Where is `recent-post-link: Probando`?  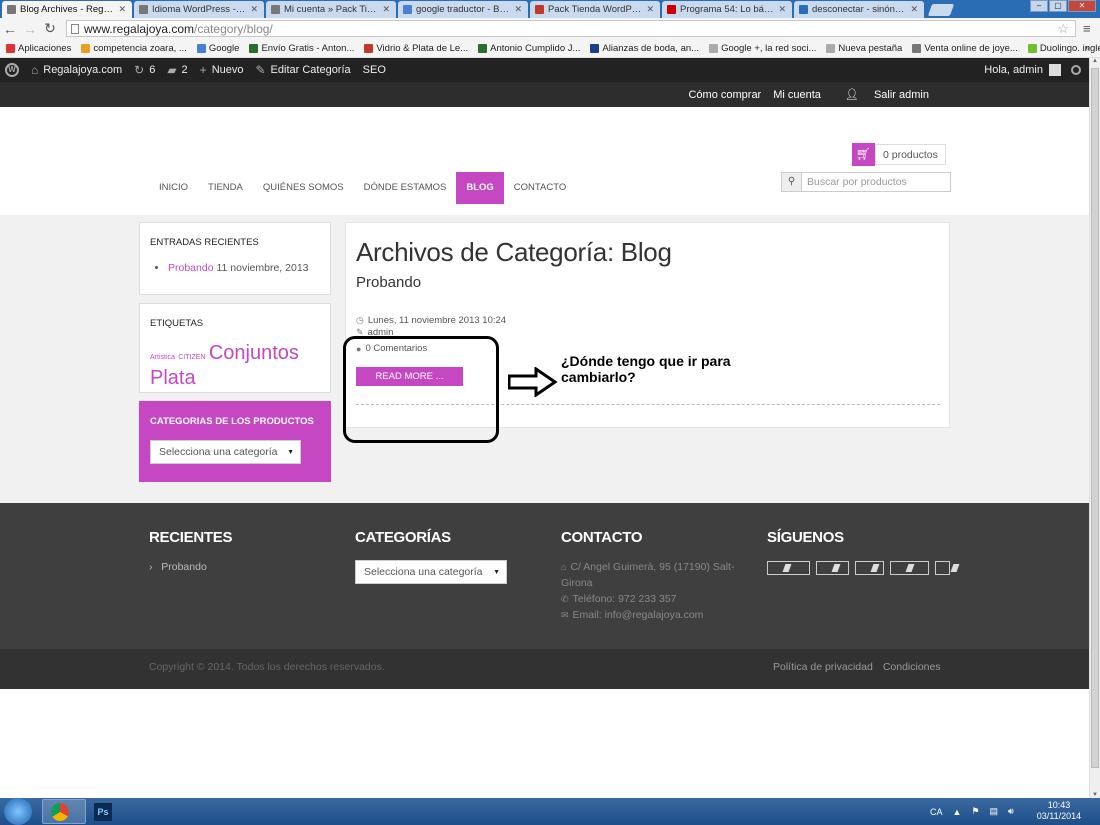 recent-post-link: Probando is located at coordinates (191, 268).